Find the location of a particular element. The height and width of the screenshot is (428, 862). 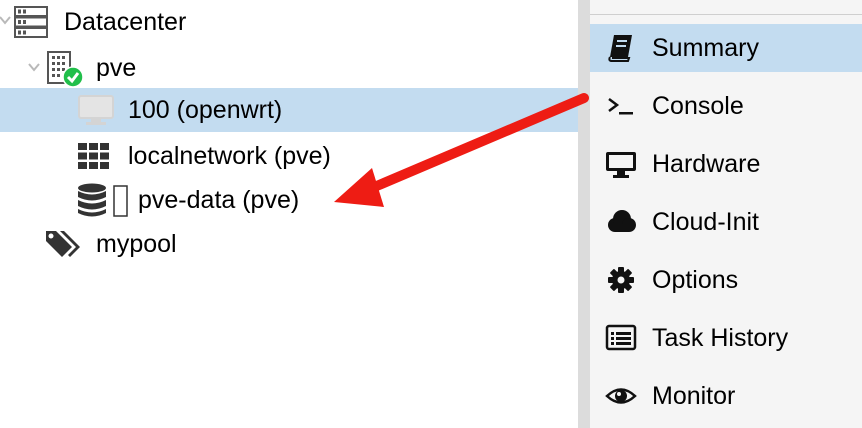

tree-node-localnetwork: localnetwork (pve) is located at coordinates (289, 156).